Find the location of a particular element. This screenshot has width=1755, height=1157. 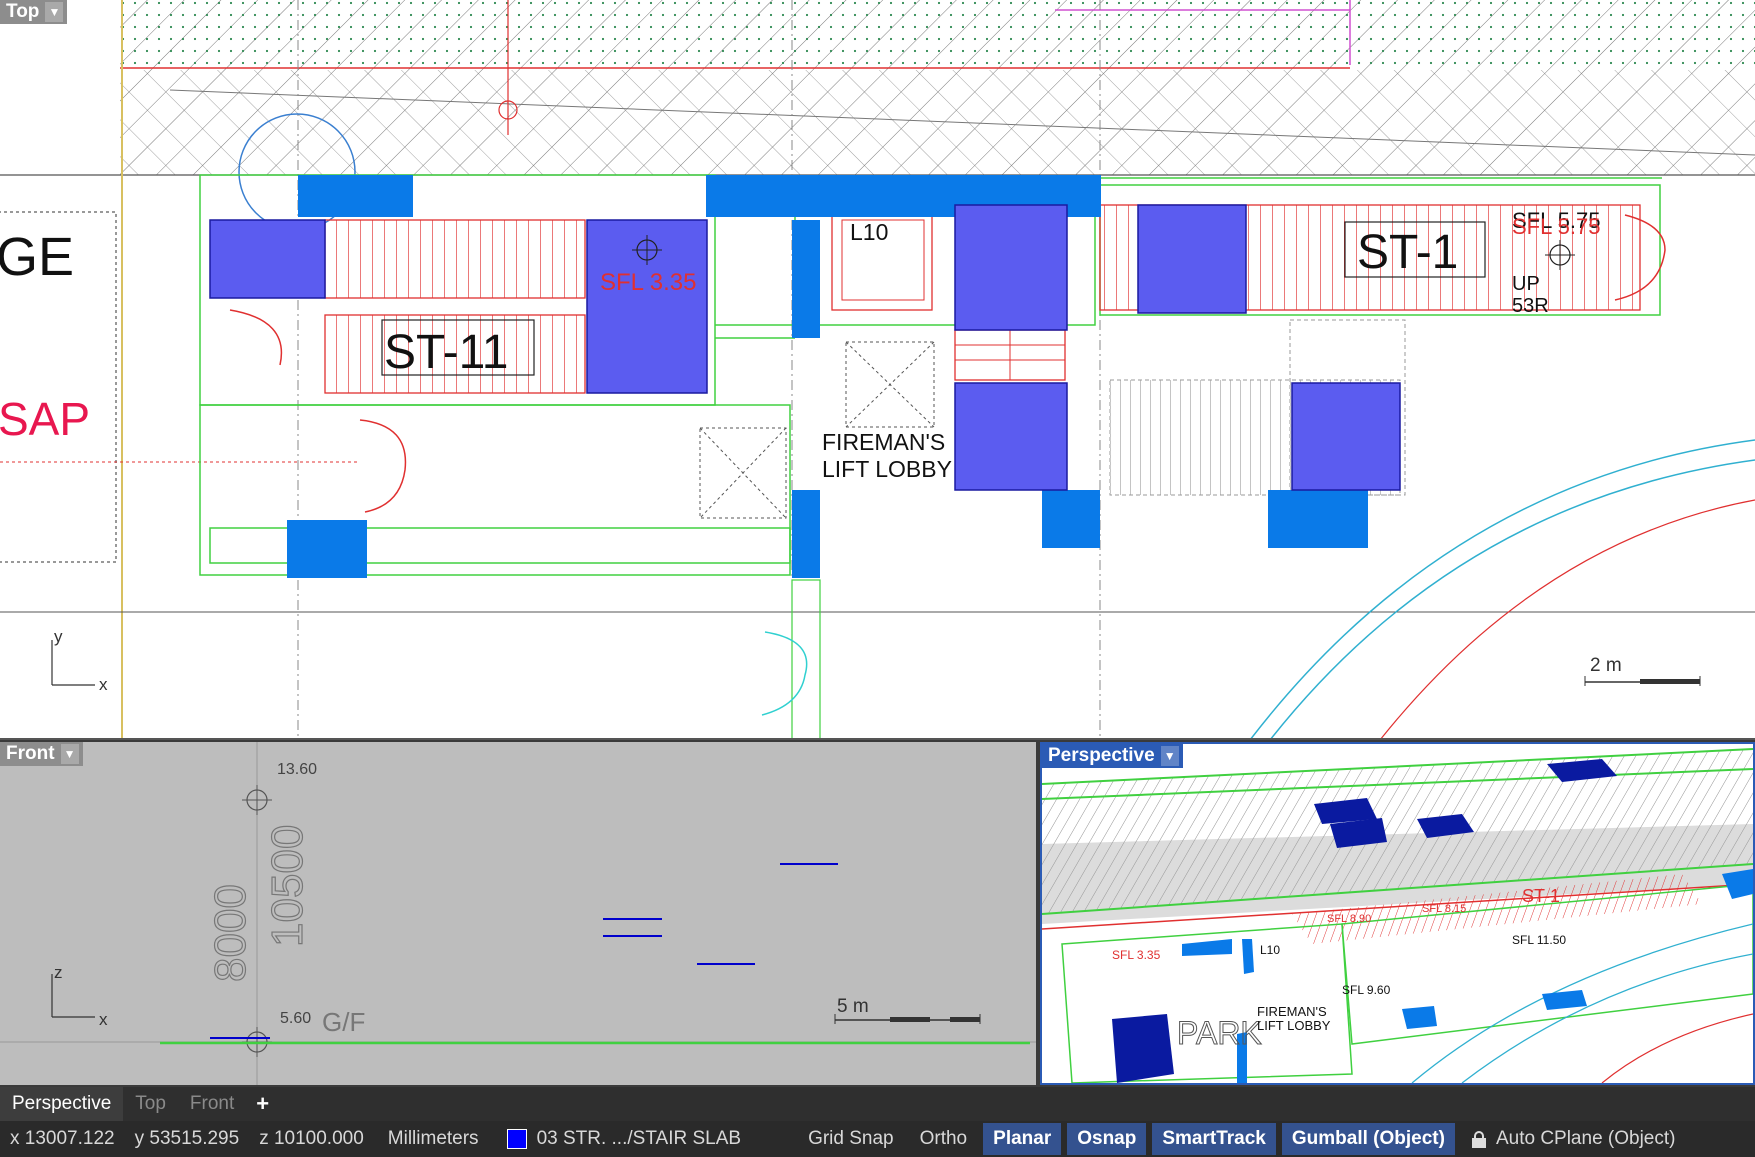

viewport-tab-bar: Perspective Top Front + is located at coordinates (877, 1104).